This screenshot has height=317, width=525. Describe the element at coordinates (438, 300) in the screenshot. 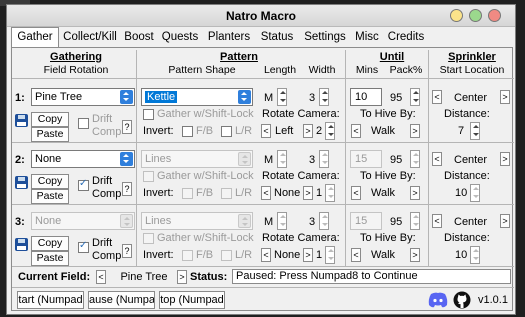

I see `discord-icon` at that location.